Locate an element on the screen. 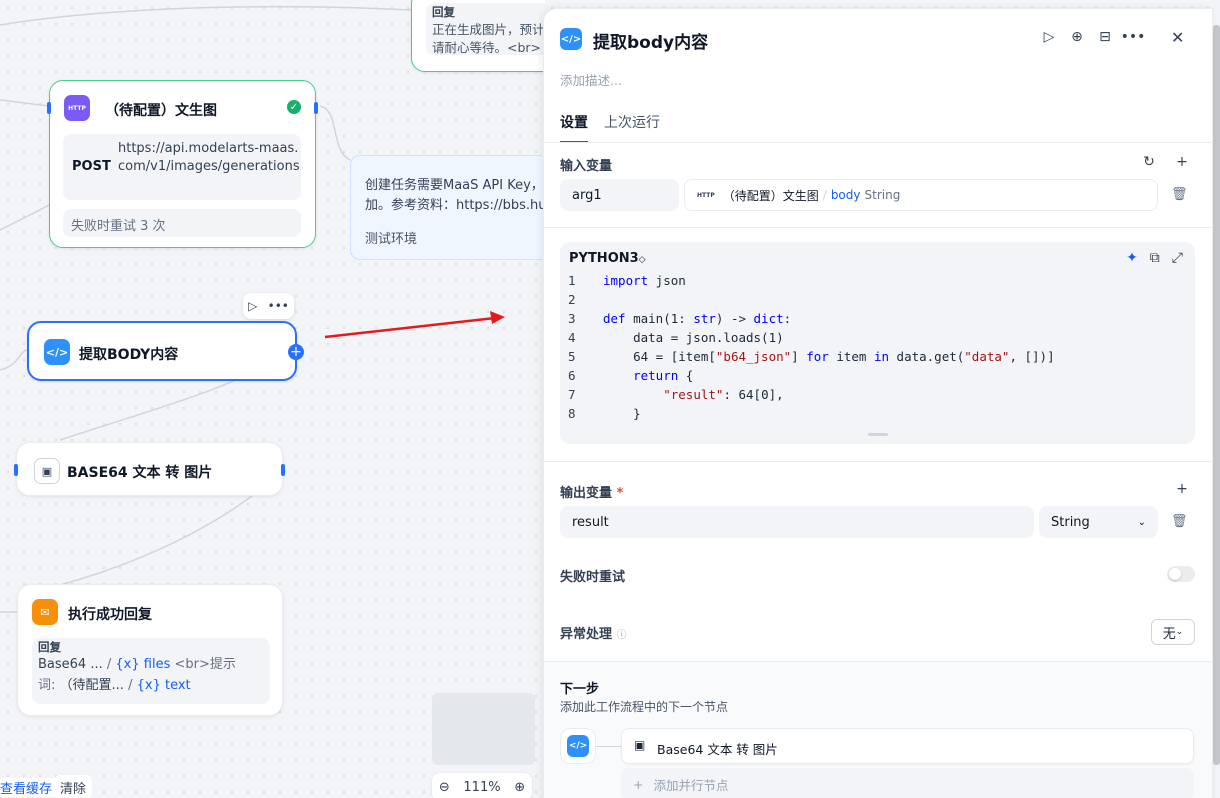  language-select: PYTHON3◇ is located at coordinates (607, 258).